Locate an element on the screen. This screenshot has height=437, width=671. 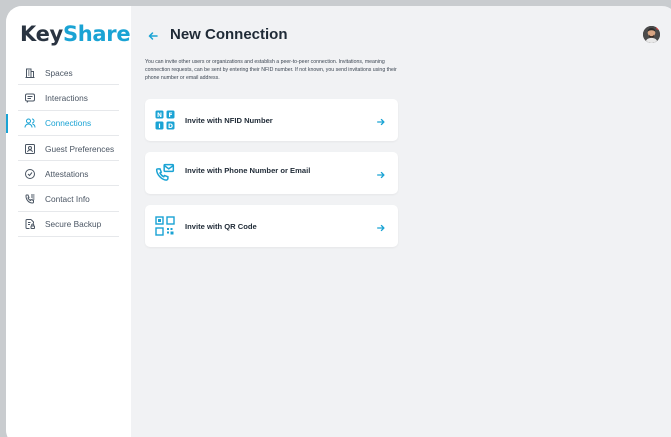
sidebar-item-label: Interactions is located at coordinates (66, 97).